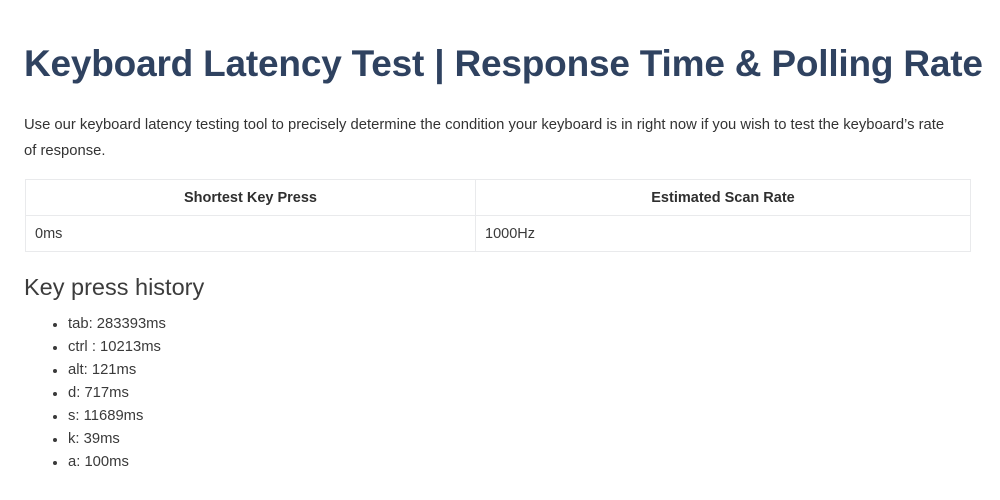 The height and width of the screenshot is (500, 1000). I want to click on column-header-shortest-key-press: Shortest Key Press, so click(250, 197).